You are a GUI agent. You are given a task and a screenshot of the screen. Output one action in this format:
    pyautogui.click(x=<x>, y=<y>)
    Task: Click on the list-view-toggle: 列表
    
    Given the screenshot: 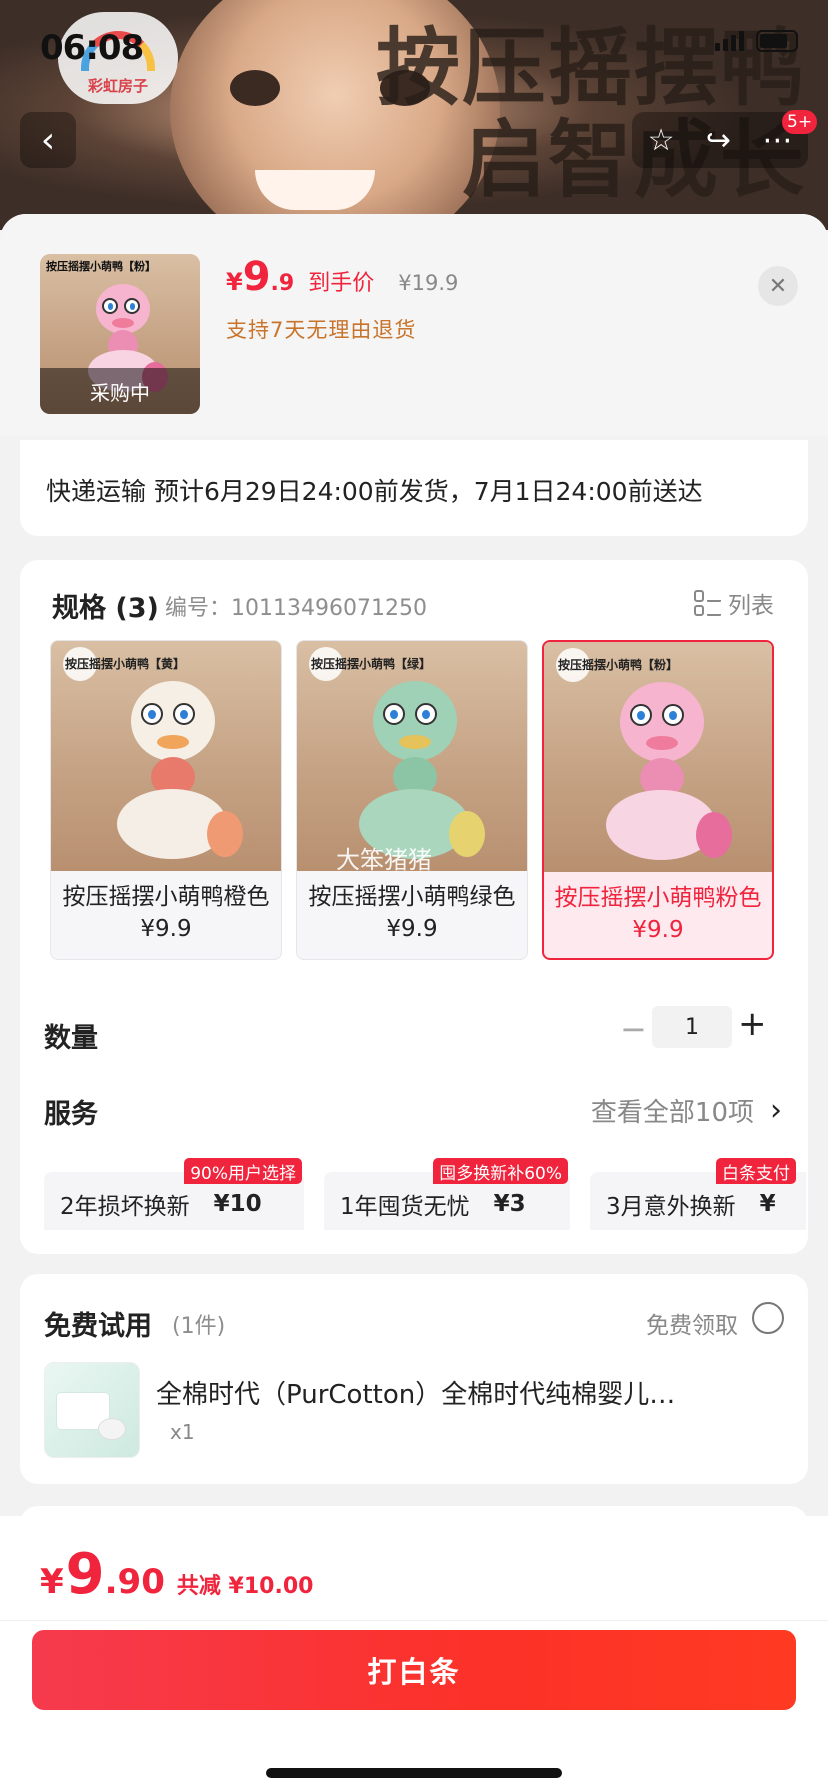 What is the action you would take?
    pyautogui.click(x=734, y=603)
    